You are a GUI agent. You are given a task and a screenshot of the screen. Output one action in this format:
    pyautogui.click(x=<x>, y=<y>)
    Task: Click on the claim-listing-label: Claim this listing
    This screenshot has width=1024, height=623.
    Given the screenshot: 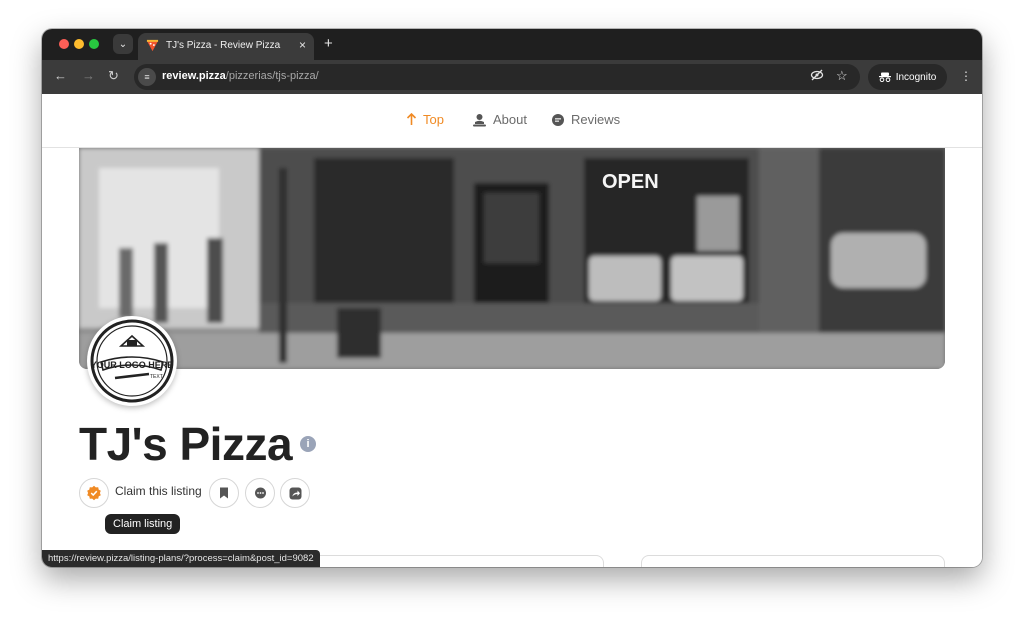 What is the action you would take?
    pyautogui.click(x=158, y=491)
    